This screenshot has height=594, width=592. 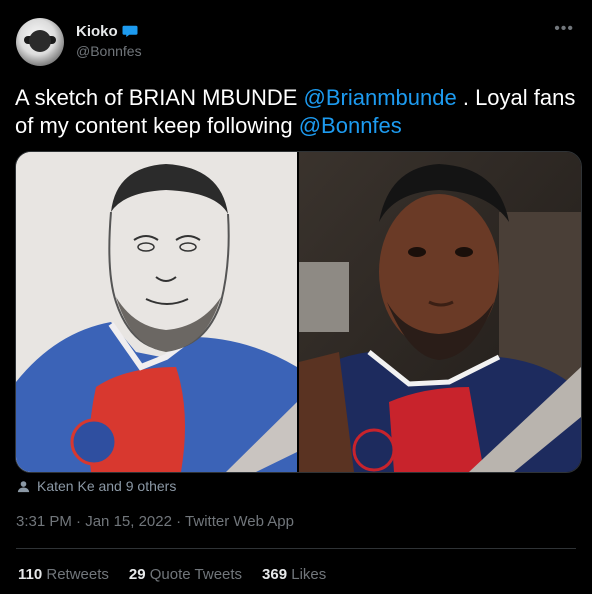 I want to click on tweet-stats: 110 Retweets 29 Quote Tweets 369 Likes, so click(x=172, y=574).